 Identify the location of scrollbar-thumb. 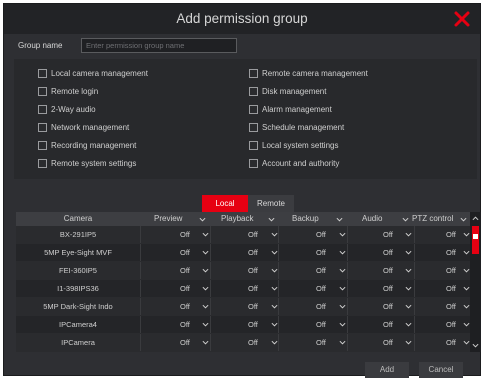
(475, 240).